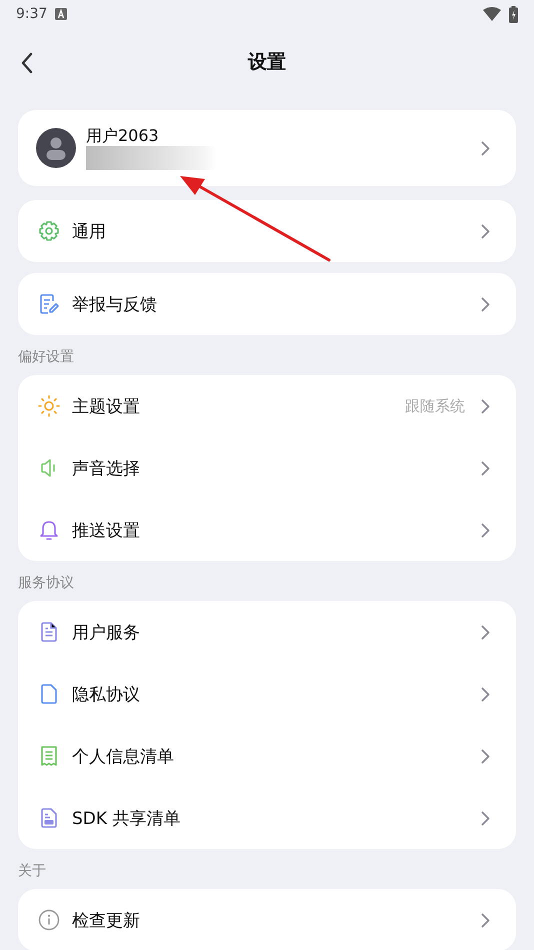  What do you see at coordinates (106, 695) in the screenshot?
I see `row-label: 隐私协议` at bounding box center [106, 695].